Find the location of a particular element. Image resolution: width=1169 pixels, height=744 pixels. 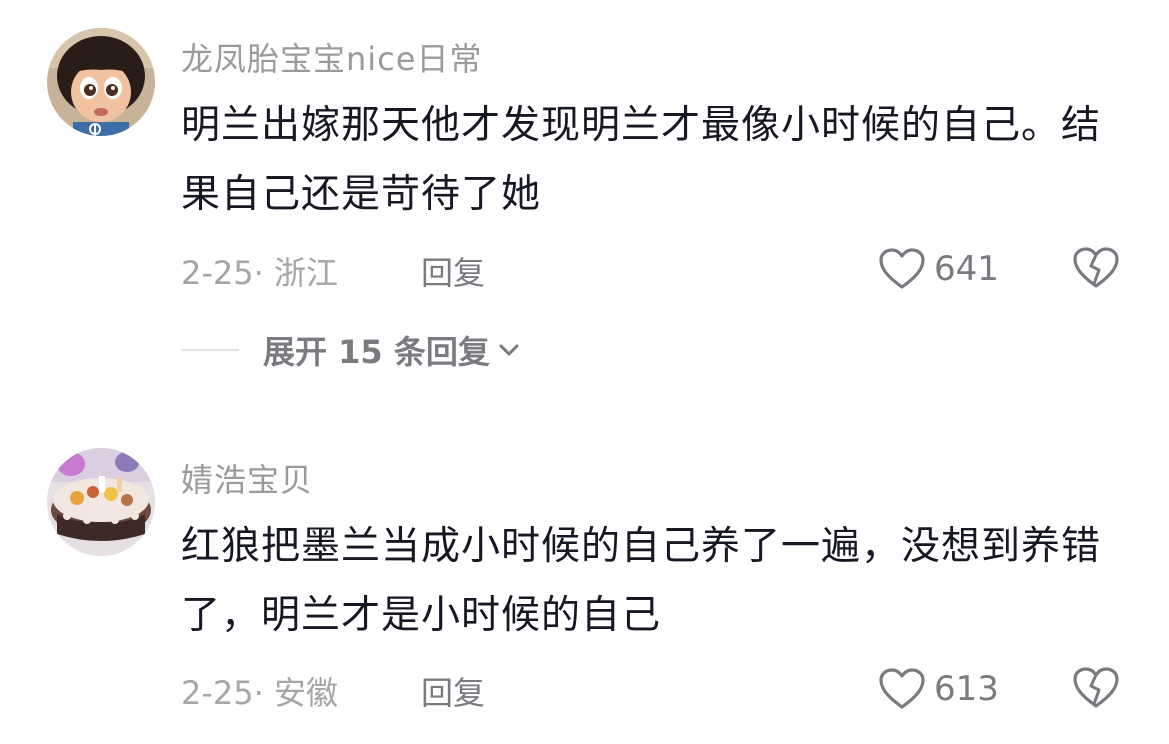

comment-text: 红狼把墨兰当成小时候的自己养了一遍，没想到养错了，明兰才是小时候的自己 is located at coordinates (641, 581).